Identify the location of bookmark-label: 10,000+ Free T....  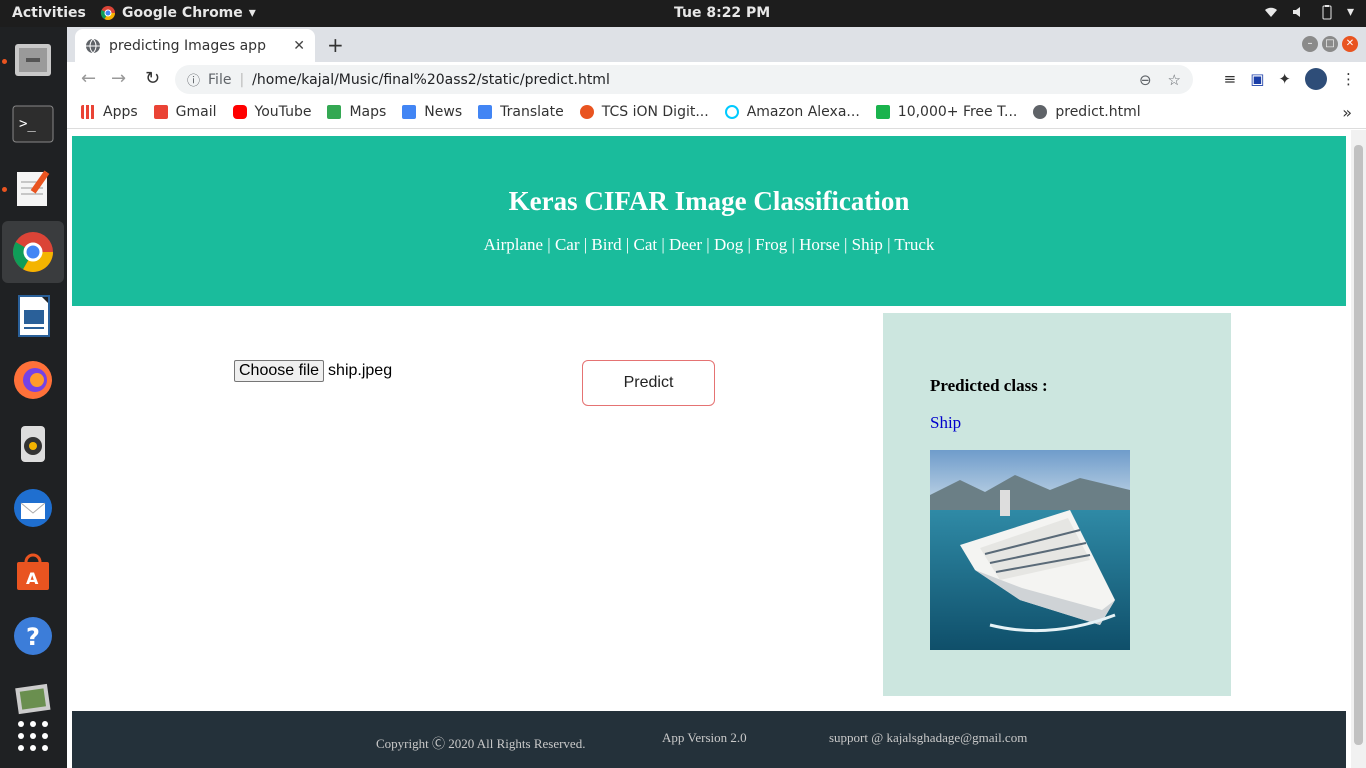
(957, 112).